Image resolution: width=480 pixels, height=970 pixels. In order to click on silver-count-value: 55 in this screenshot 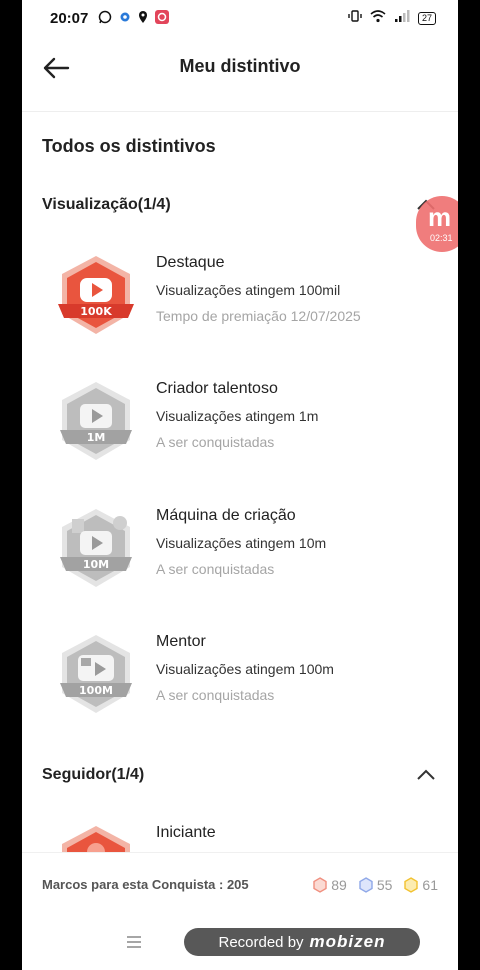, I will do `click(384, 884)`.